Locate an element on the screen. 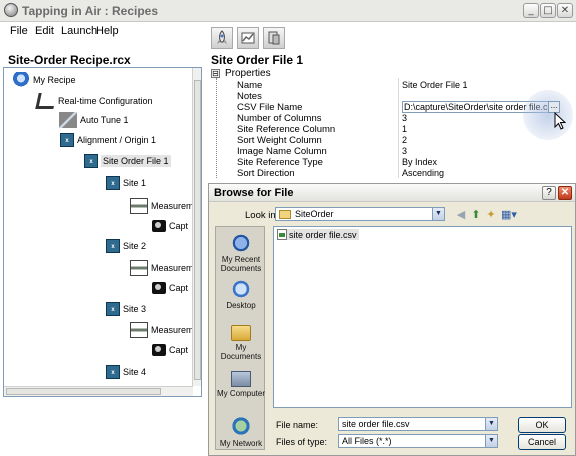 The height and width of the screenshot is (456, 576). prop-image-name-label: Image Name Column is located at coordinates (282, 151).